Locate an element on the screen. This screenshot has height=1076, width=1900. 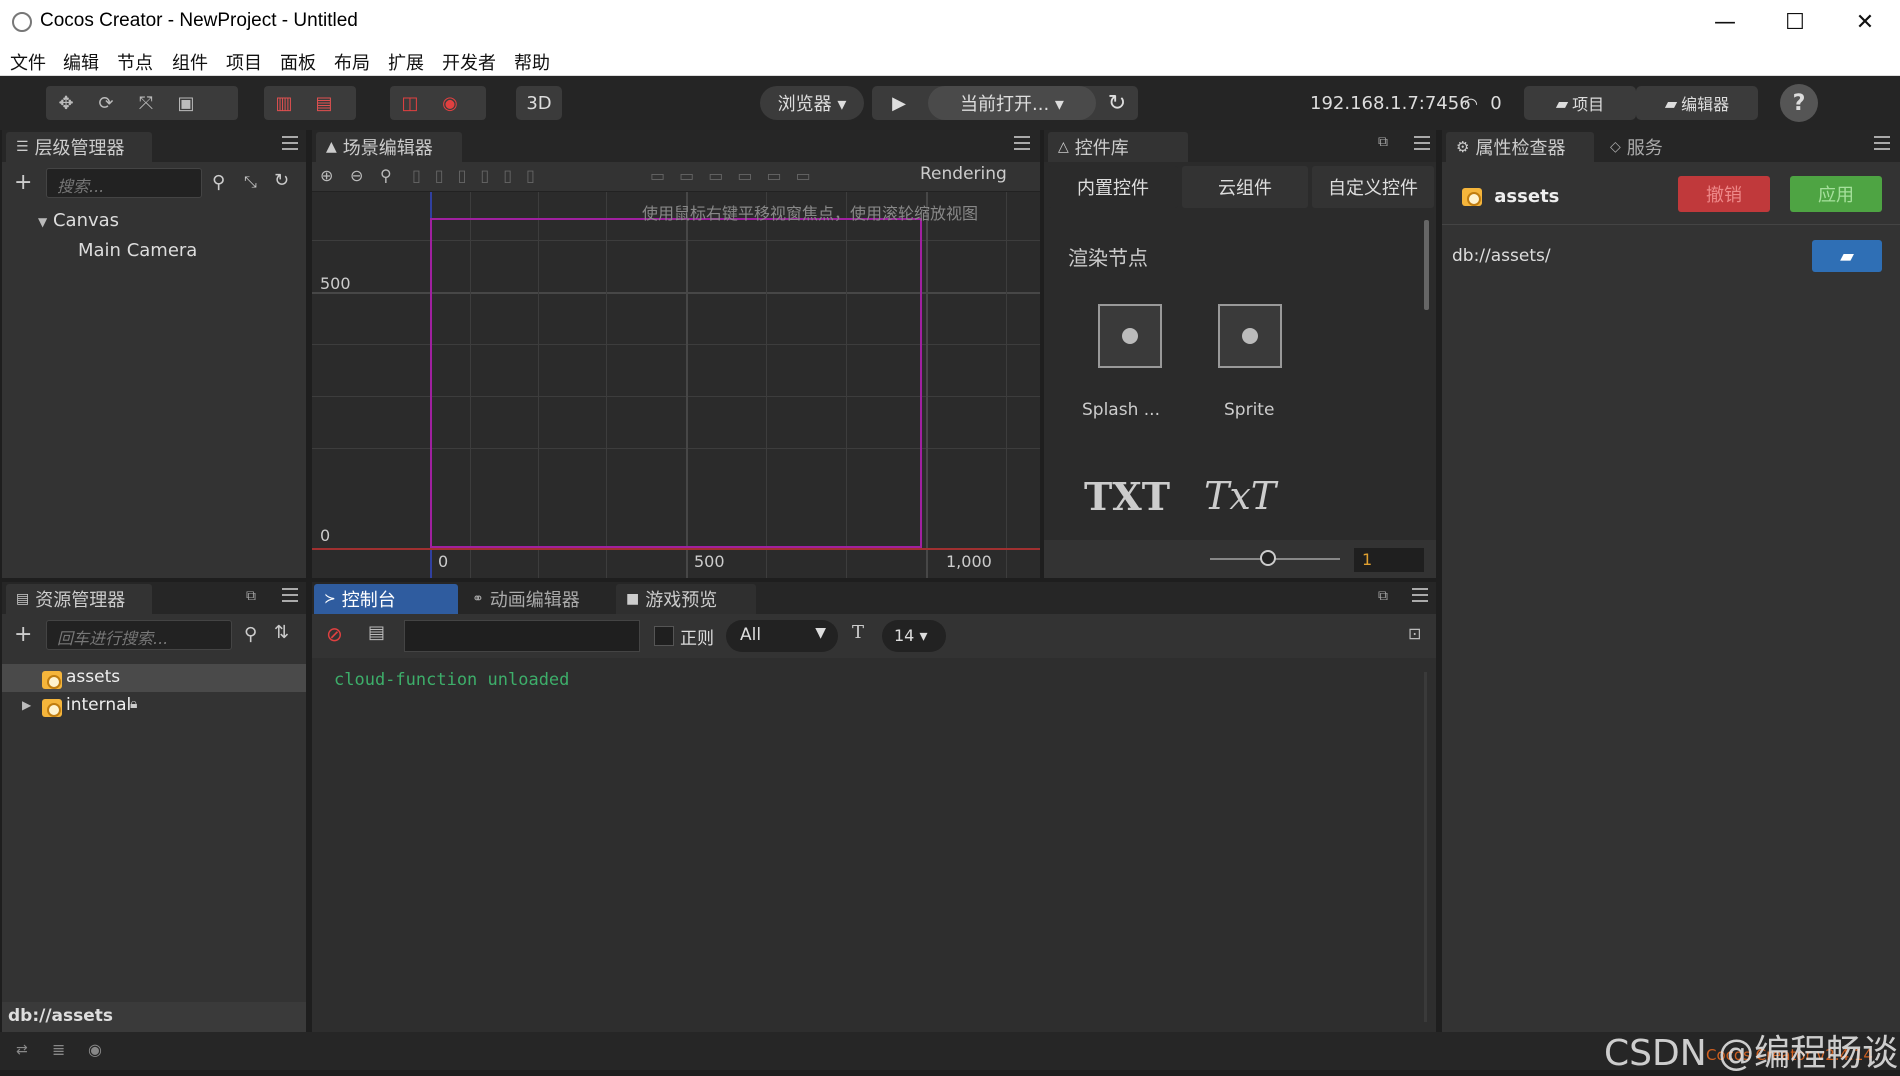
tab-widgets: △ 控件库 is located at coordinates (1118, 147).